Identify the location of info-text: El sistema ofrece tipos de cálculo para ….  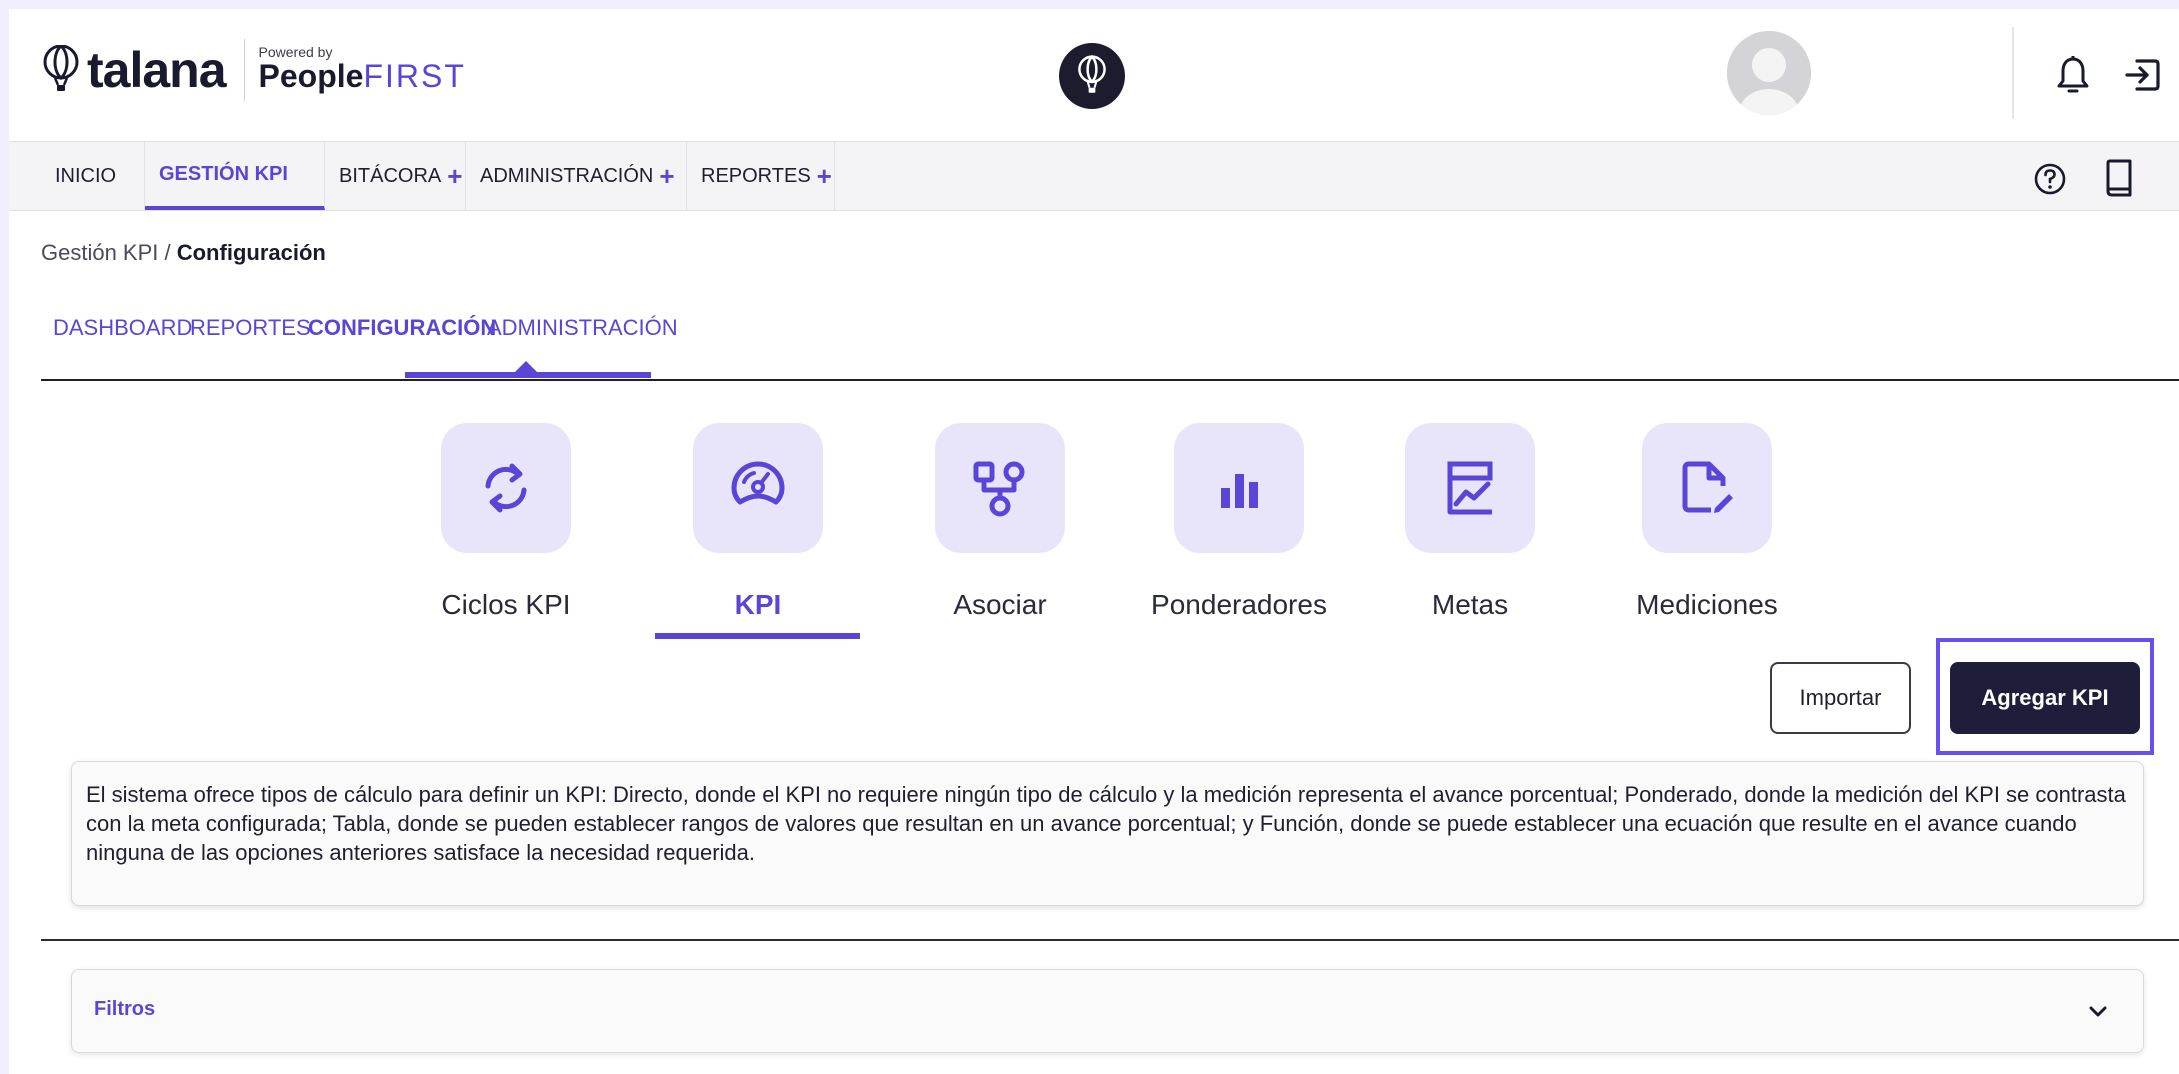
(1106, 823).